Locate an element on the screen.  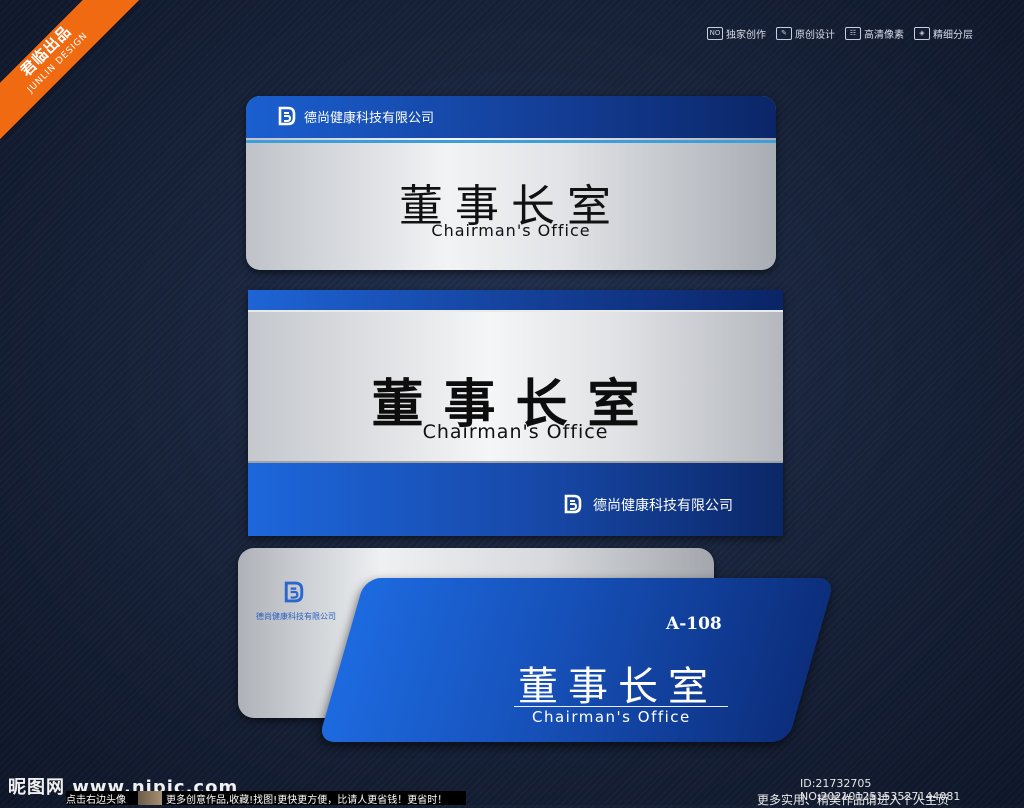
door-plate-1: 德尚健康科技有限公司 董事长室 Chairman's Office is located at coordinates (511, 183).